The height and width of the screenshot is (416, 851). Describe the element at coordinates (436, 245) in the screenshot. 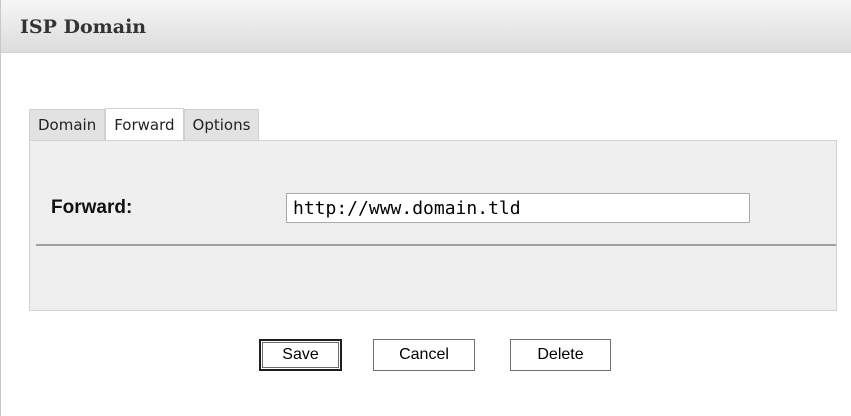

I see `divider` at that location.